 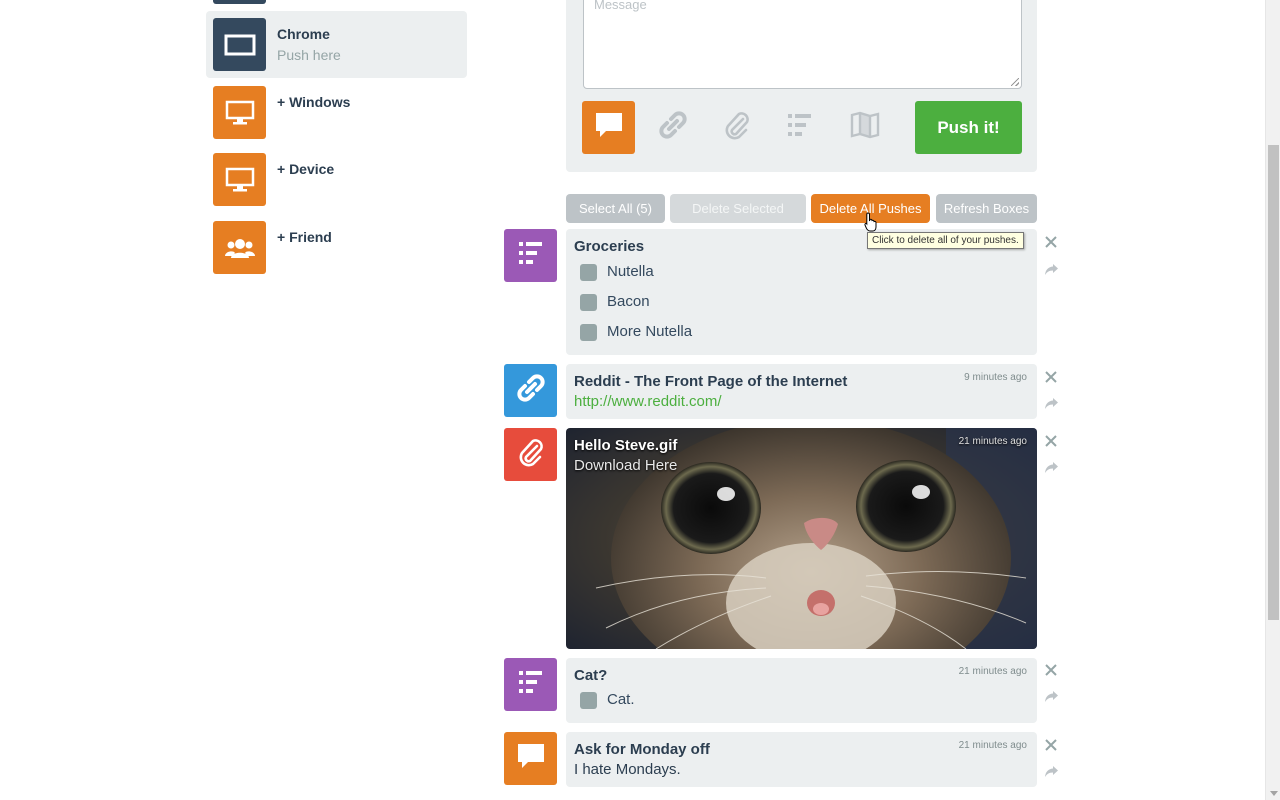 What do you see at coordinates (239, 2) in the screenshot?
I see `previous-device-icon` at bounding box center [239, 2].